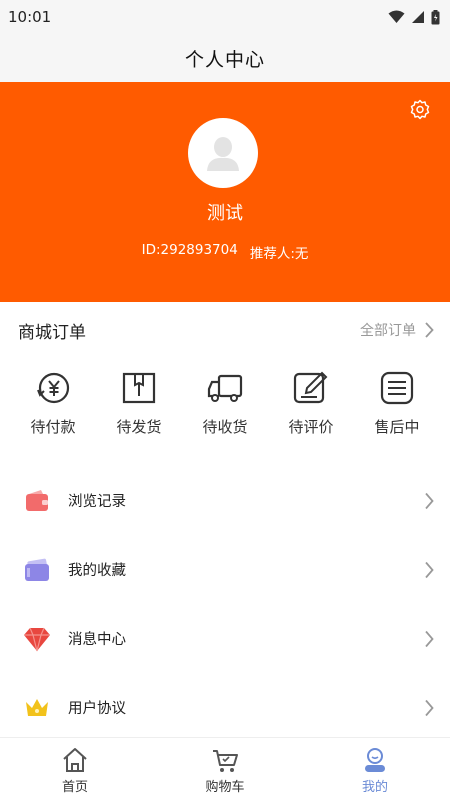 Image resolution: width=450 pixels, height=800 pixels. What do you see at coordinates (97, 709) in the screenshot?
I see `menu-label: 用户协议` at bounding box center [97, 709].